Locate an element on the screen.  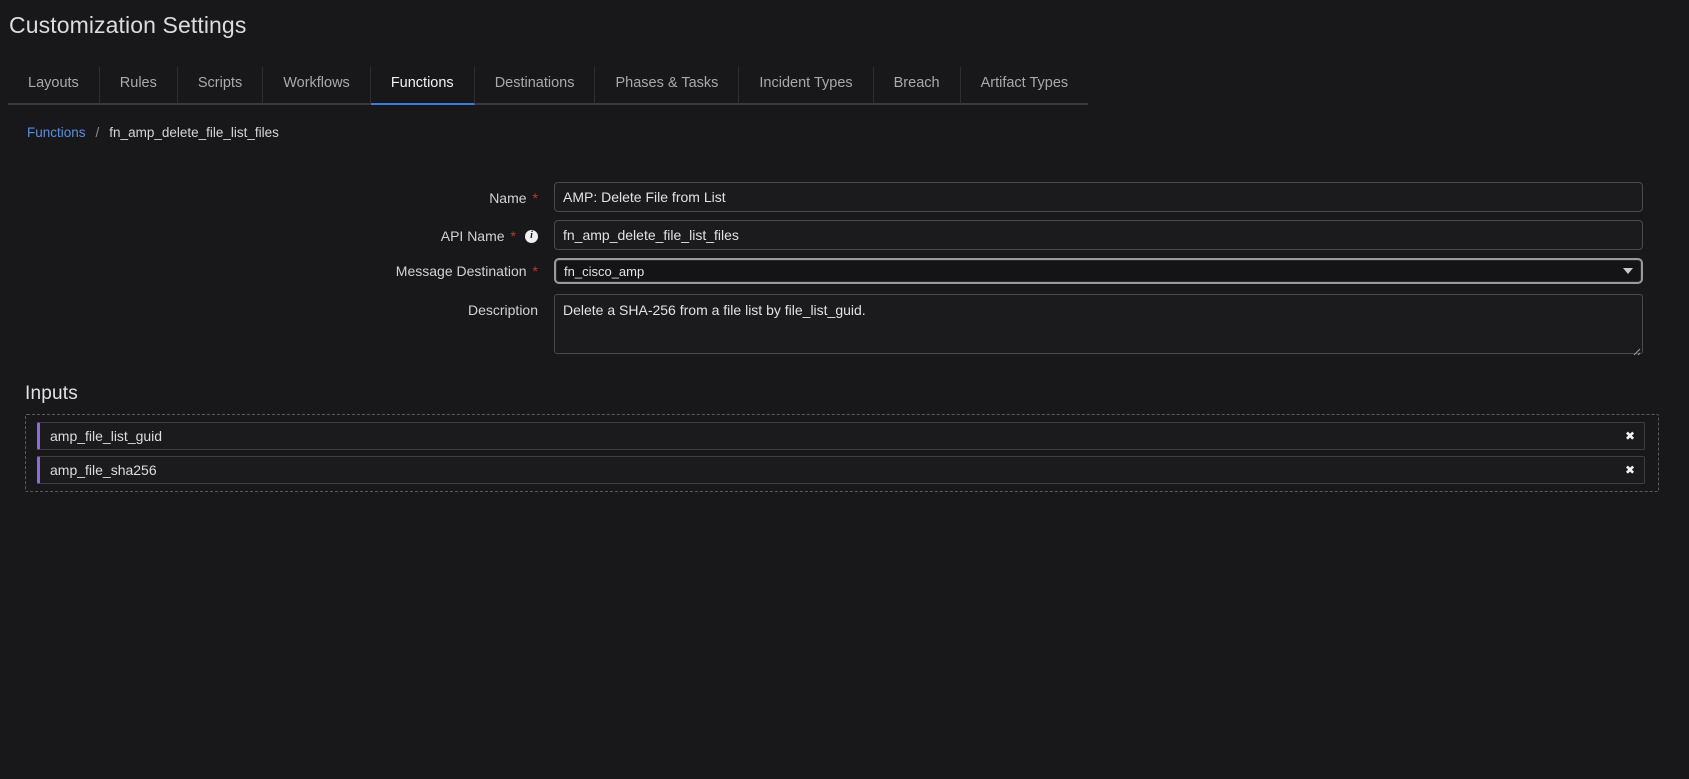
description-field-cell is located at coordinates (1121, 326).